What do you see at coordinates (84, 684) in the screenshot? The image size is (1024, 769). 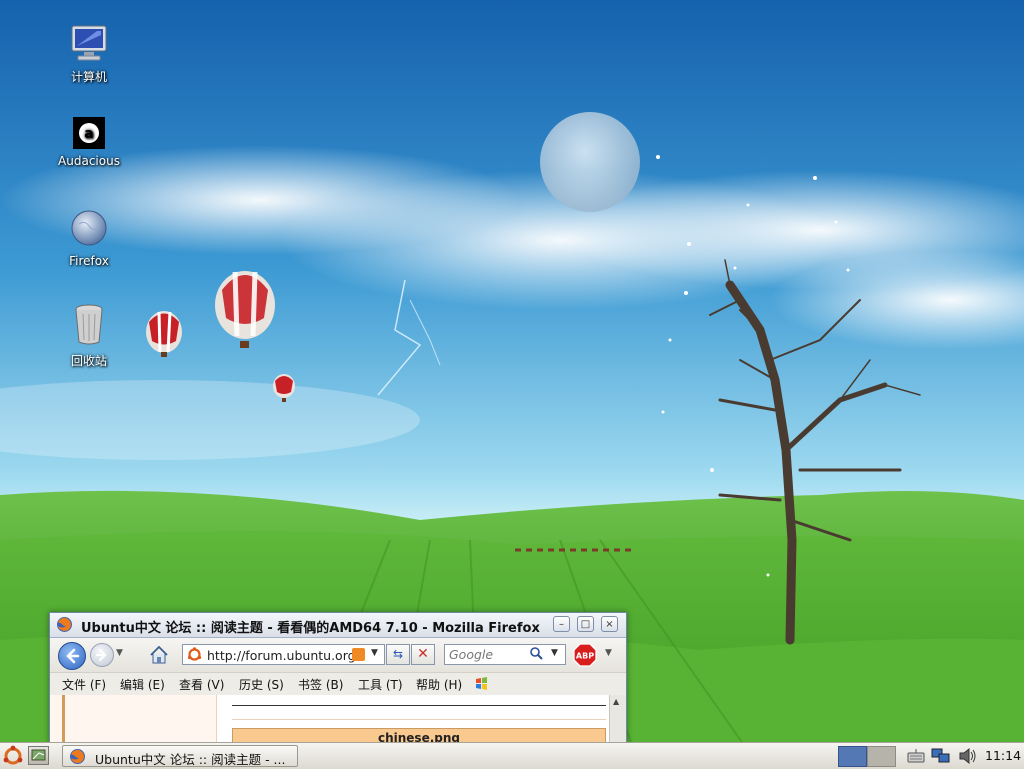 I see `menu-file: 文件 (F)` at bounding box center [84, 684].